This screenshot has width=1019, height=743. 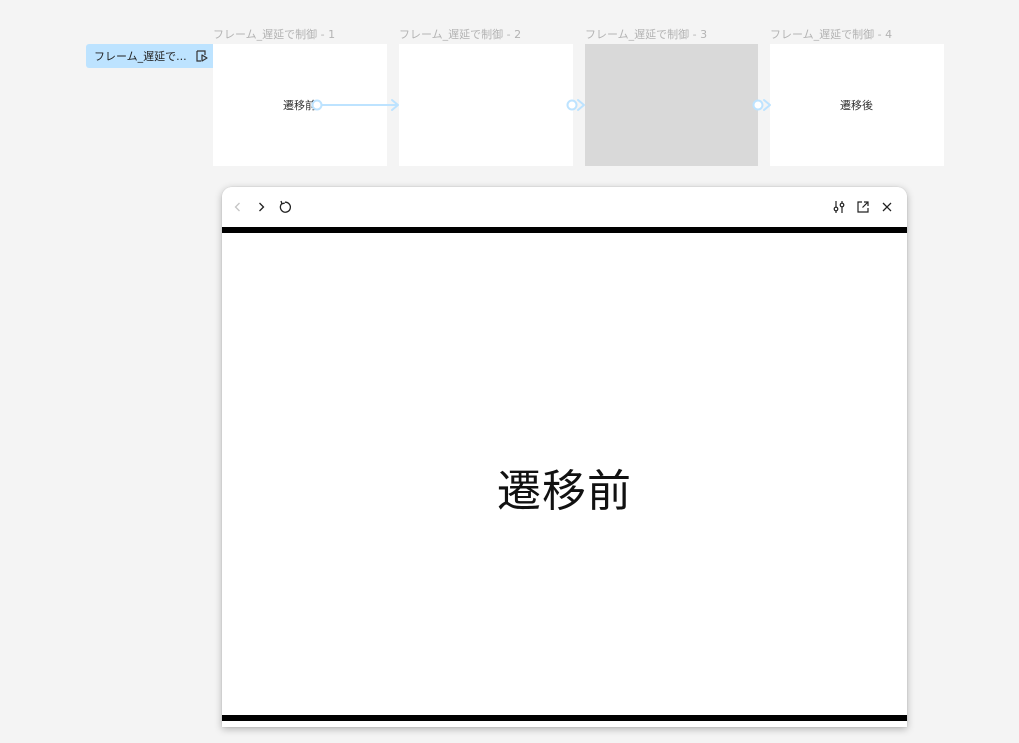 I want to click on close-icon, so click(x=887, y=207).